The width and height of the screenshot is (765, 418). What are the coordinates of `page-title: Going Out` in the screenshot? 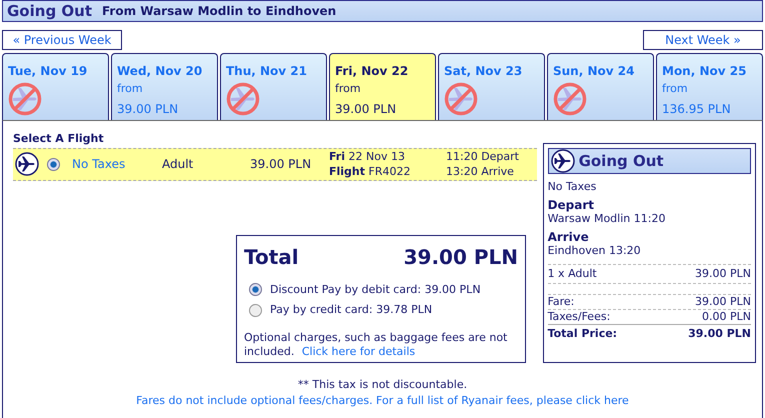 It's located at (49, 11).